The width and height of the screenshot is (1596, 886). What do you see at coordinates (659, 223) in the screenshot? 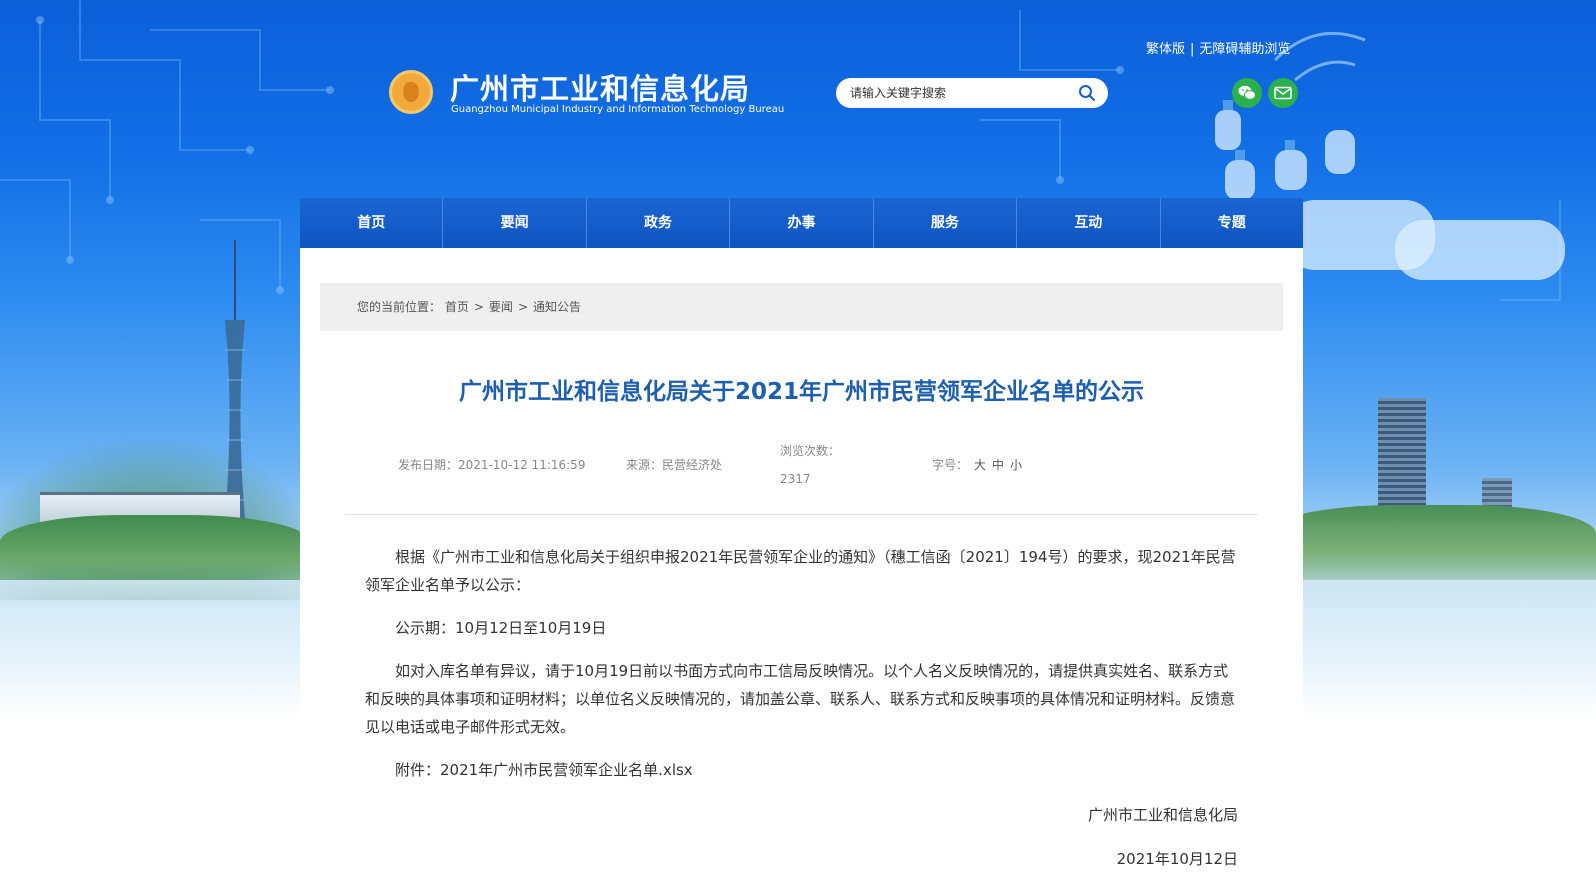
I see `nav-government-affairs: 政务` at bounding box center [659, 223].